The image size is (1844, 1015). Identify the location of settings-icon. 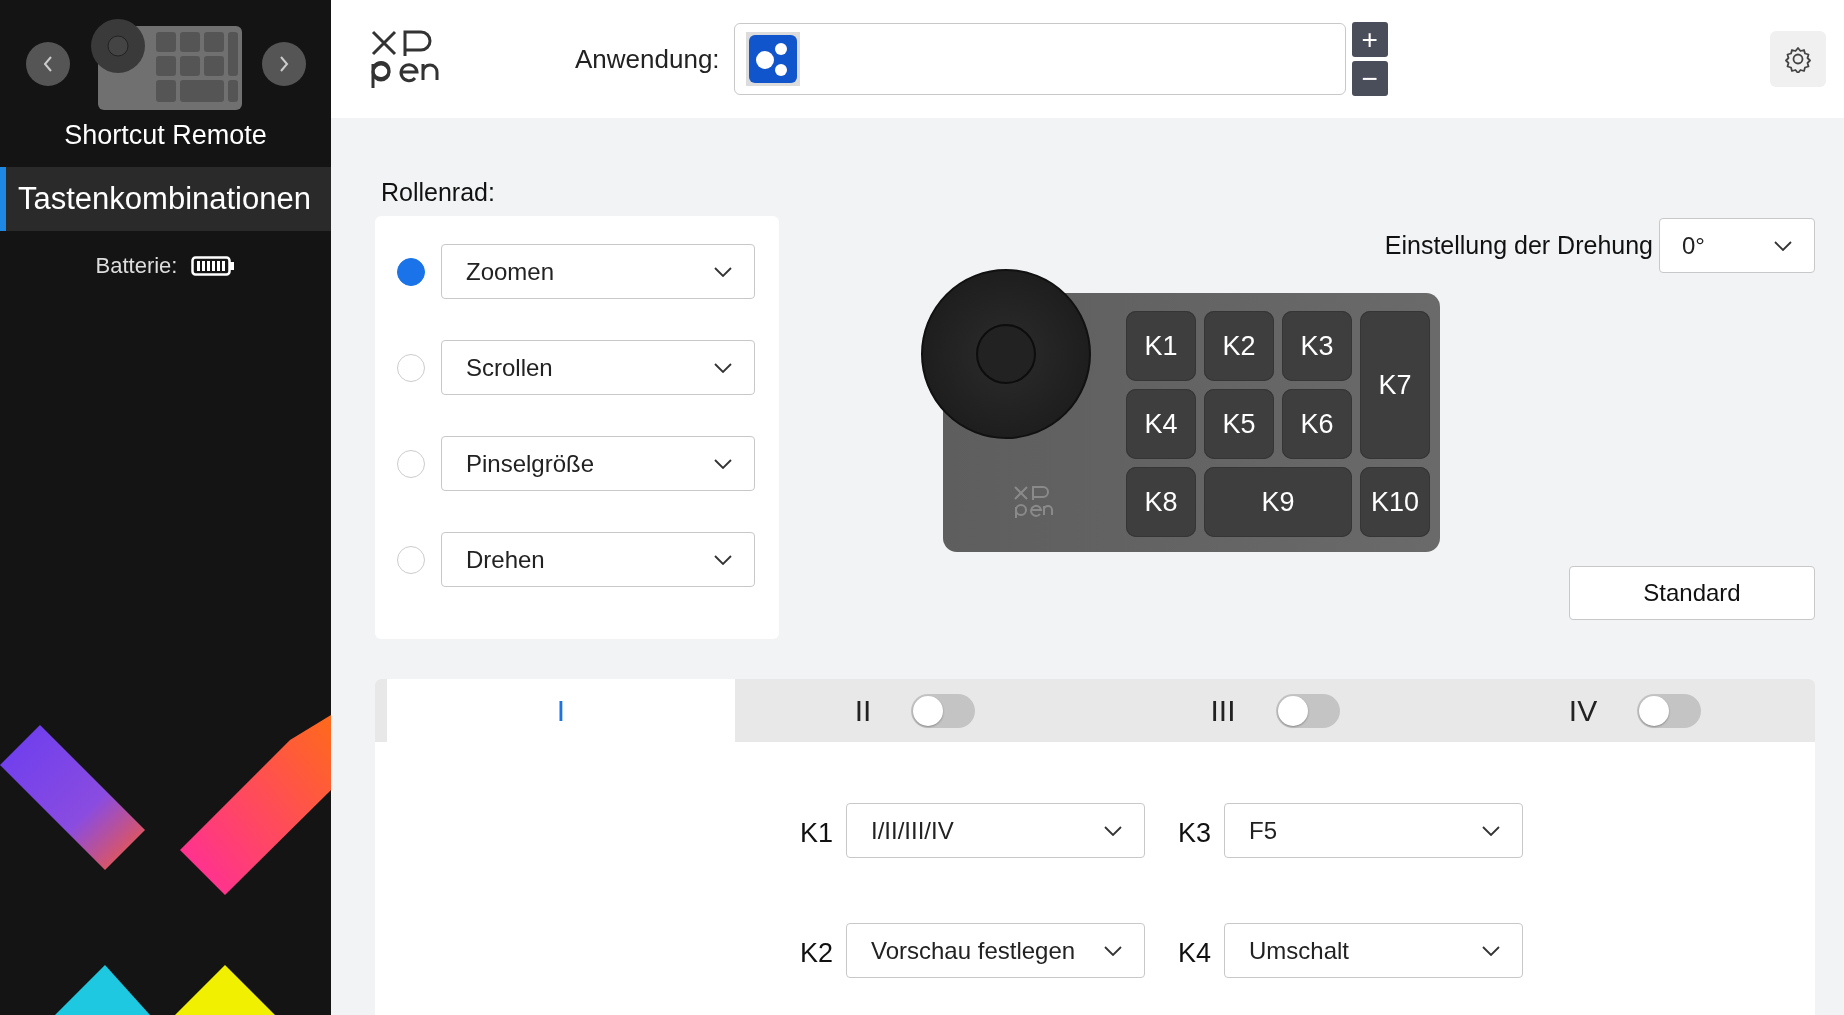
(1798, 59).